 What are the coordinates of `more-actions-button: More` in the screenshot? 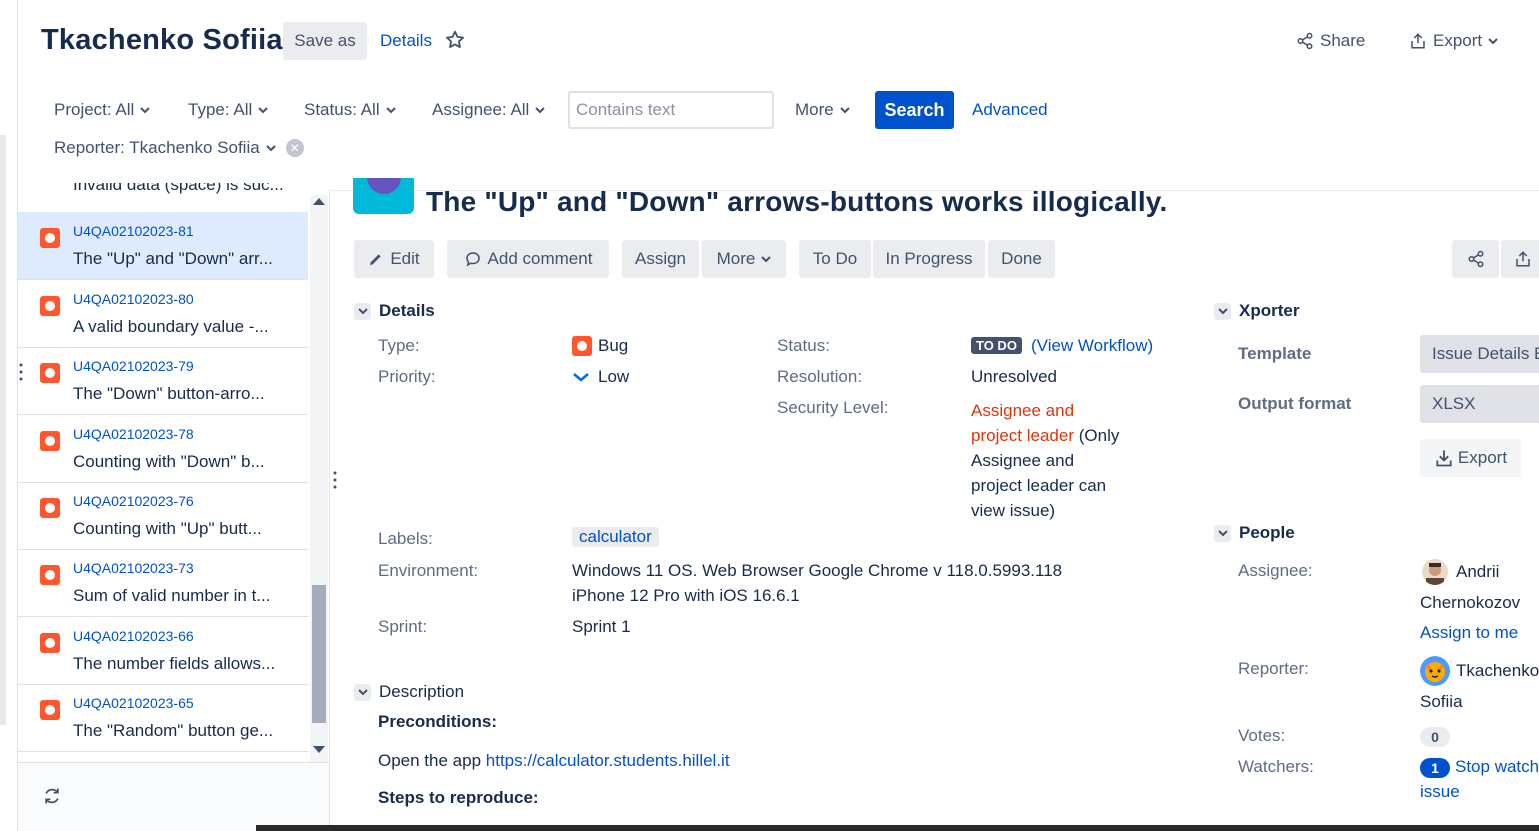 It's located at (744, 259).